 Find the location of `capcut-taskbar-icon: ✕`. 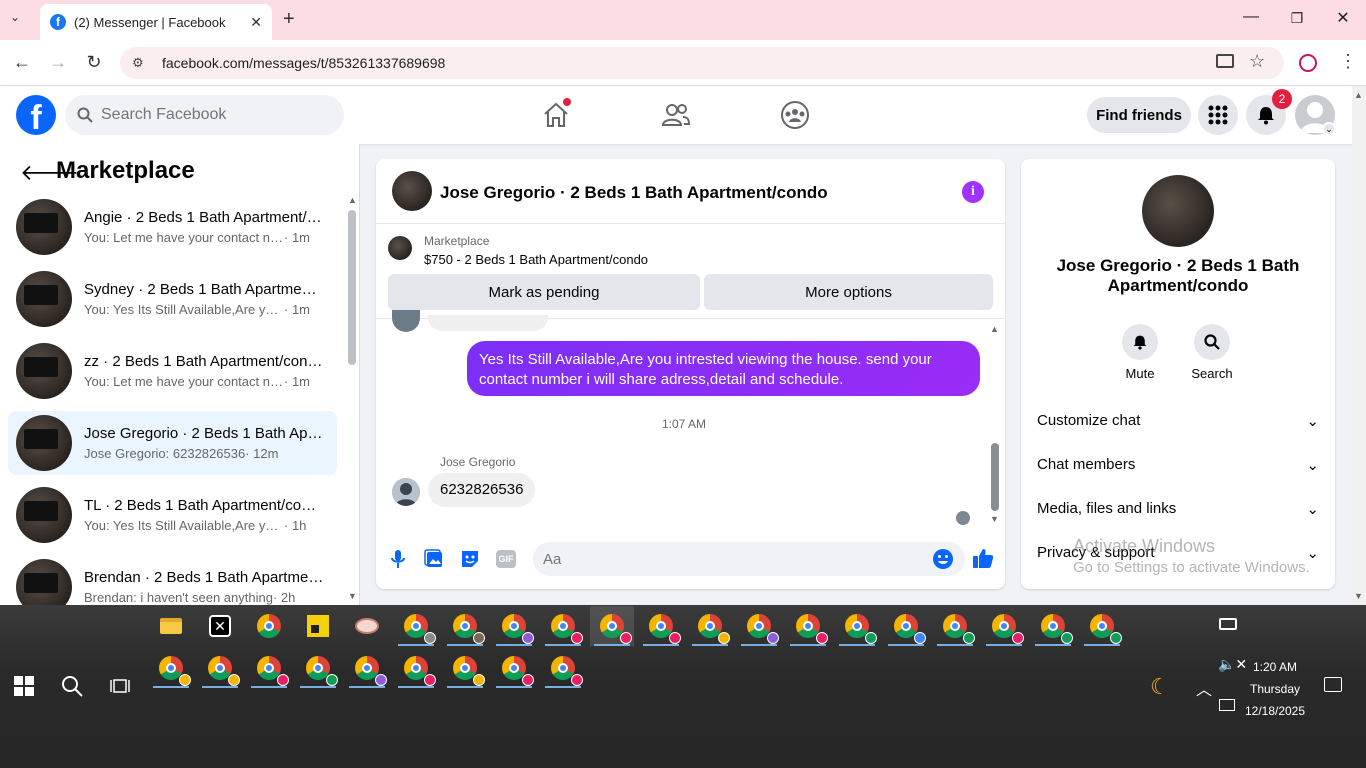

capcut-taskbar-icon: ✕ is located at coordinates (220, 626).